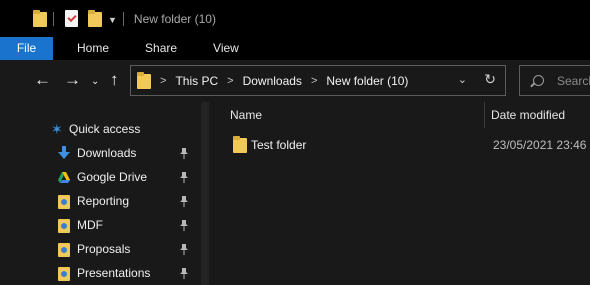  I want to click on up-arrow-icon: ↑, so click(114, 80).